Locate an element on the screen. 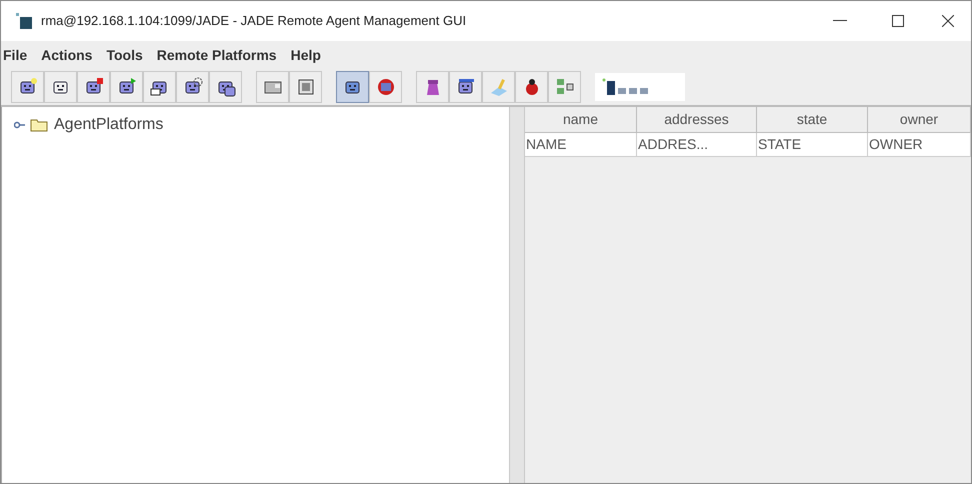  window-title: rma@192.168.1.104:1099/JADE - JADE Remote Agent Management GUI is located at coordinates (253, 21).